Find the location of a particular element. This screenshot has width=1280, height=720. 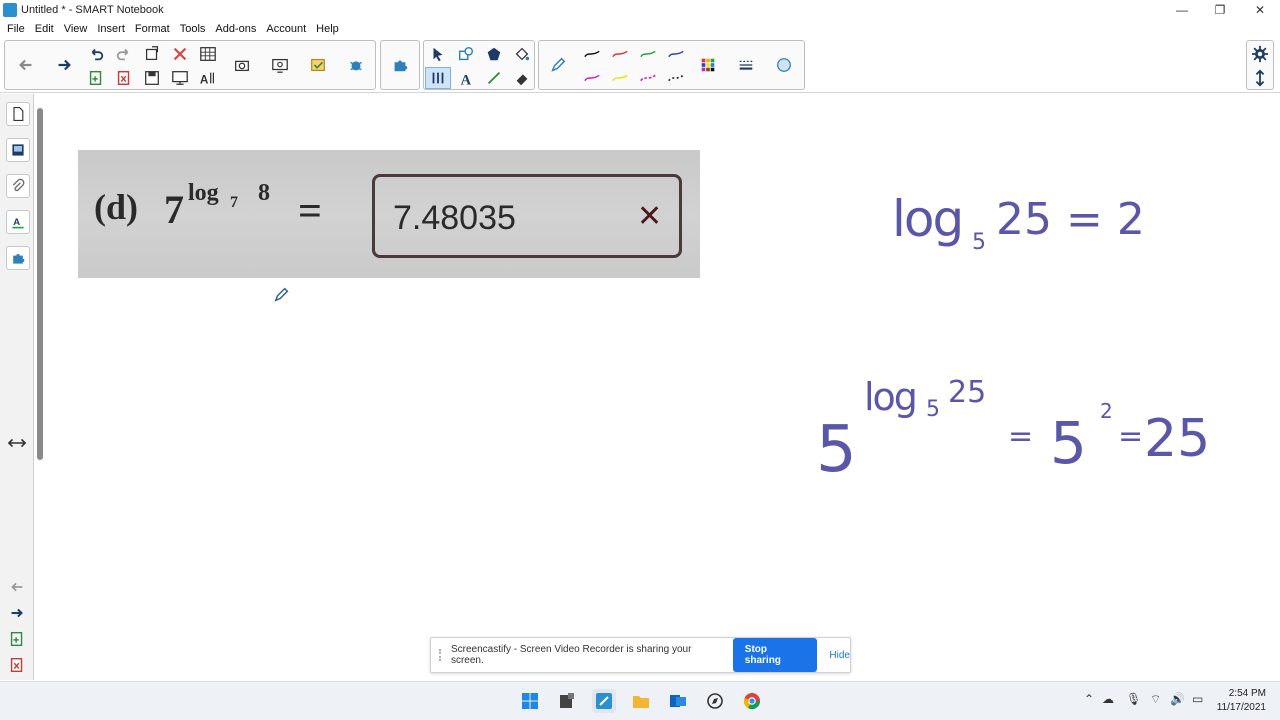

hide-button: Hide is located at coordinates (839, 655).